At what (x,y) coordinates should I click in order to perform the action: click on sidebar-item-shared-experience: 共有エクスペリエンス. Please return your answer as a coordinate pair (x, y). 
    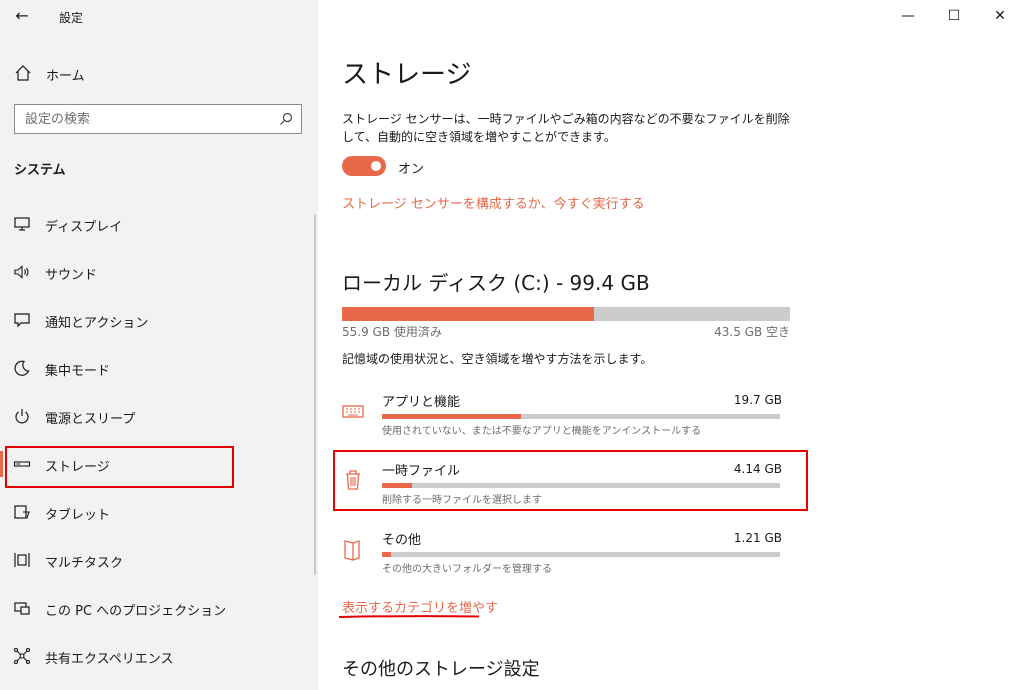
    Looking at the image, I should click on (159, 656).